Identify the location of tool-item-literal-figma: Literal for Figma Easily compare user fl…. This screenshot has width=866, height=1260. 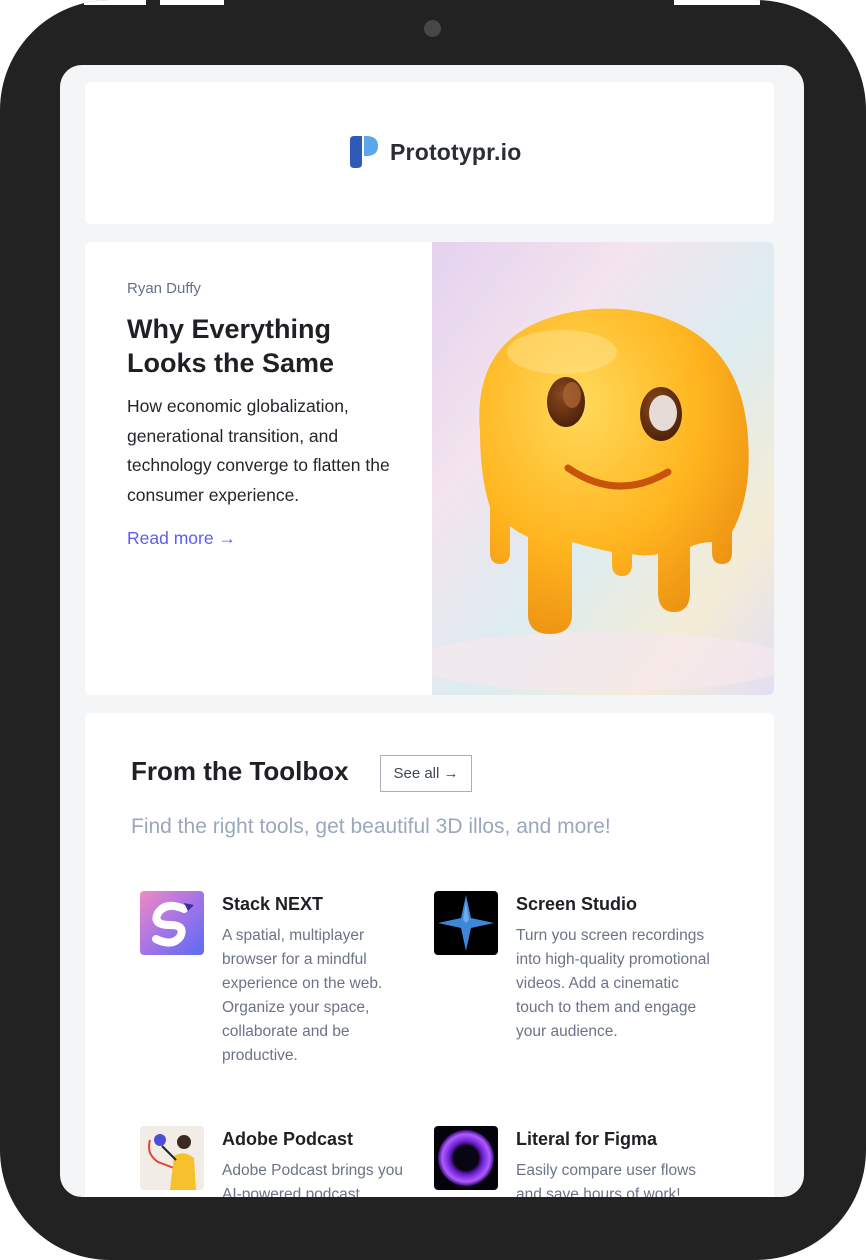
(579, 1161).